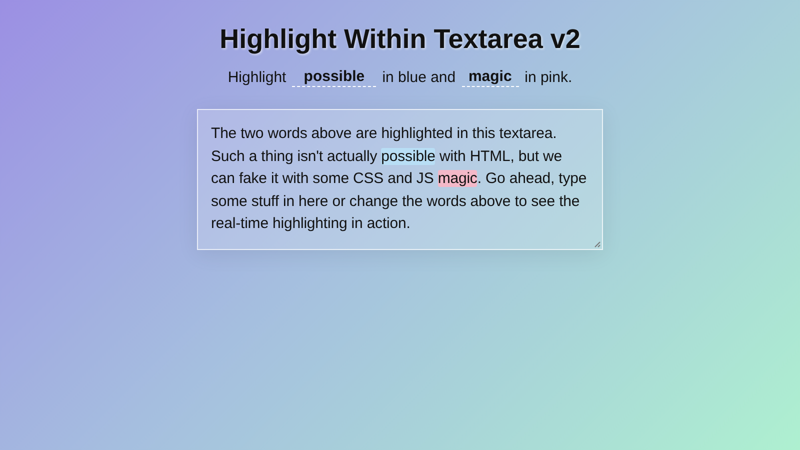  What do you see at coordinates (257, 77) in the screenshot?
I see `label-text: Highlight` at bounding box center [257, 77].